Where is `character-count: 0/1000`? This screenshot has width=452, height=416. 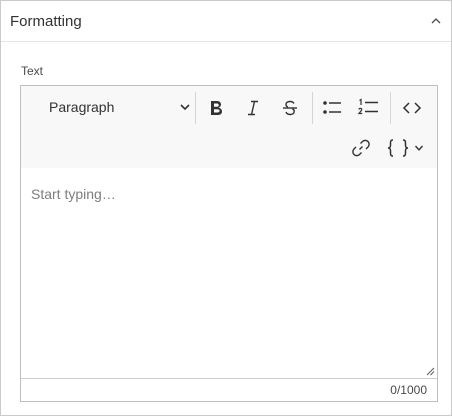
character-count: 0/1000 is located at coordinates (408, 390).